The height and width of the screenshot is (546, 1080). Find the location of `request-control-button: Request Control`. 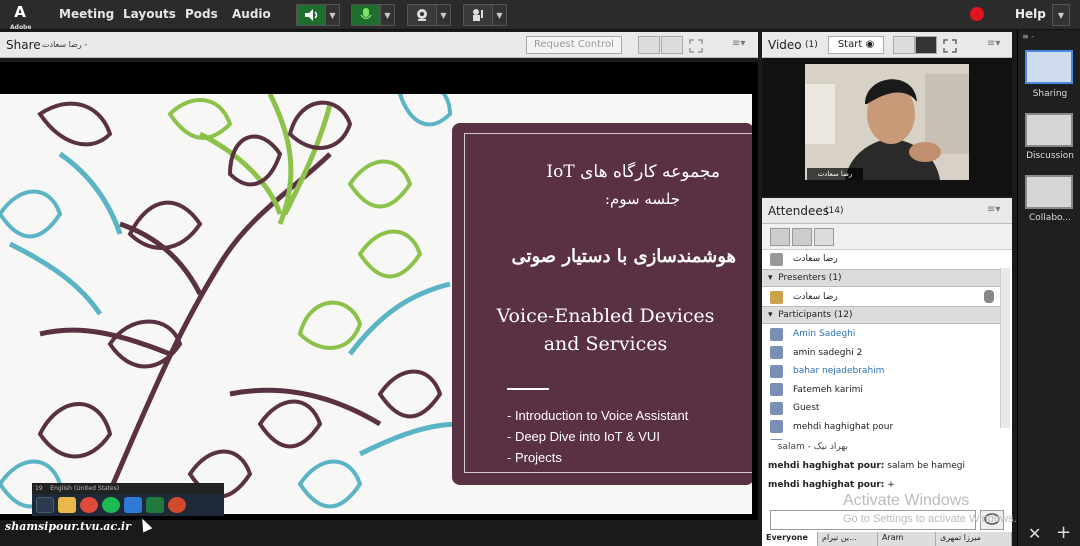

request-control-button: Request Control is located at coordinates (574, 45).